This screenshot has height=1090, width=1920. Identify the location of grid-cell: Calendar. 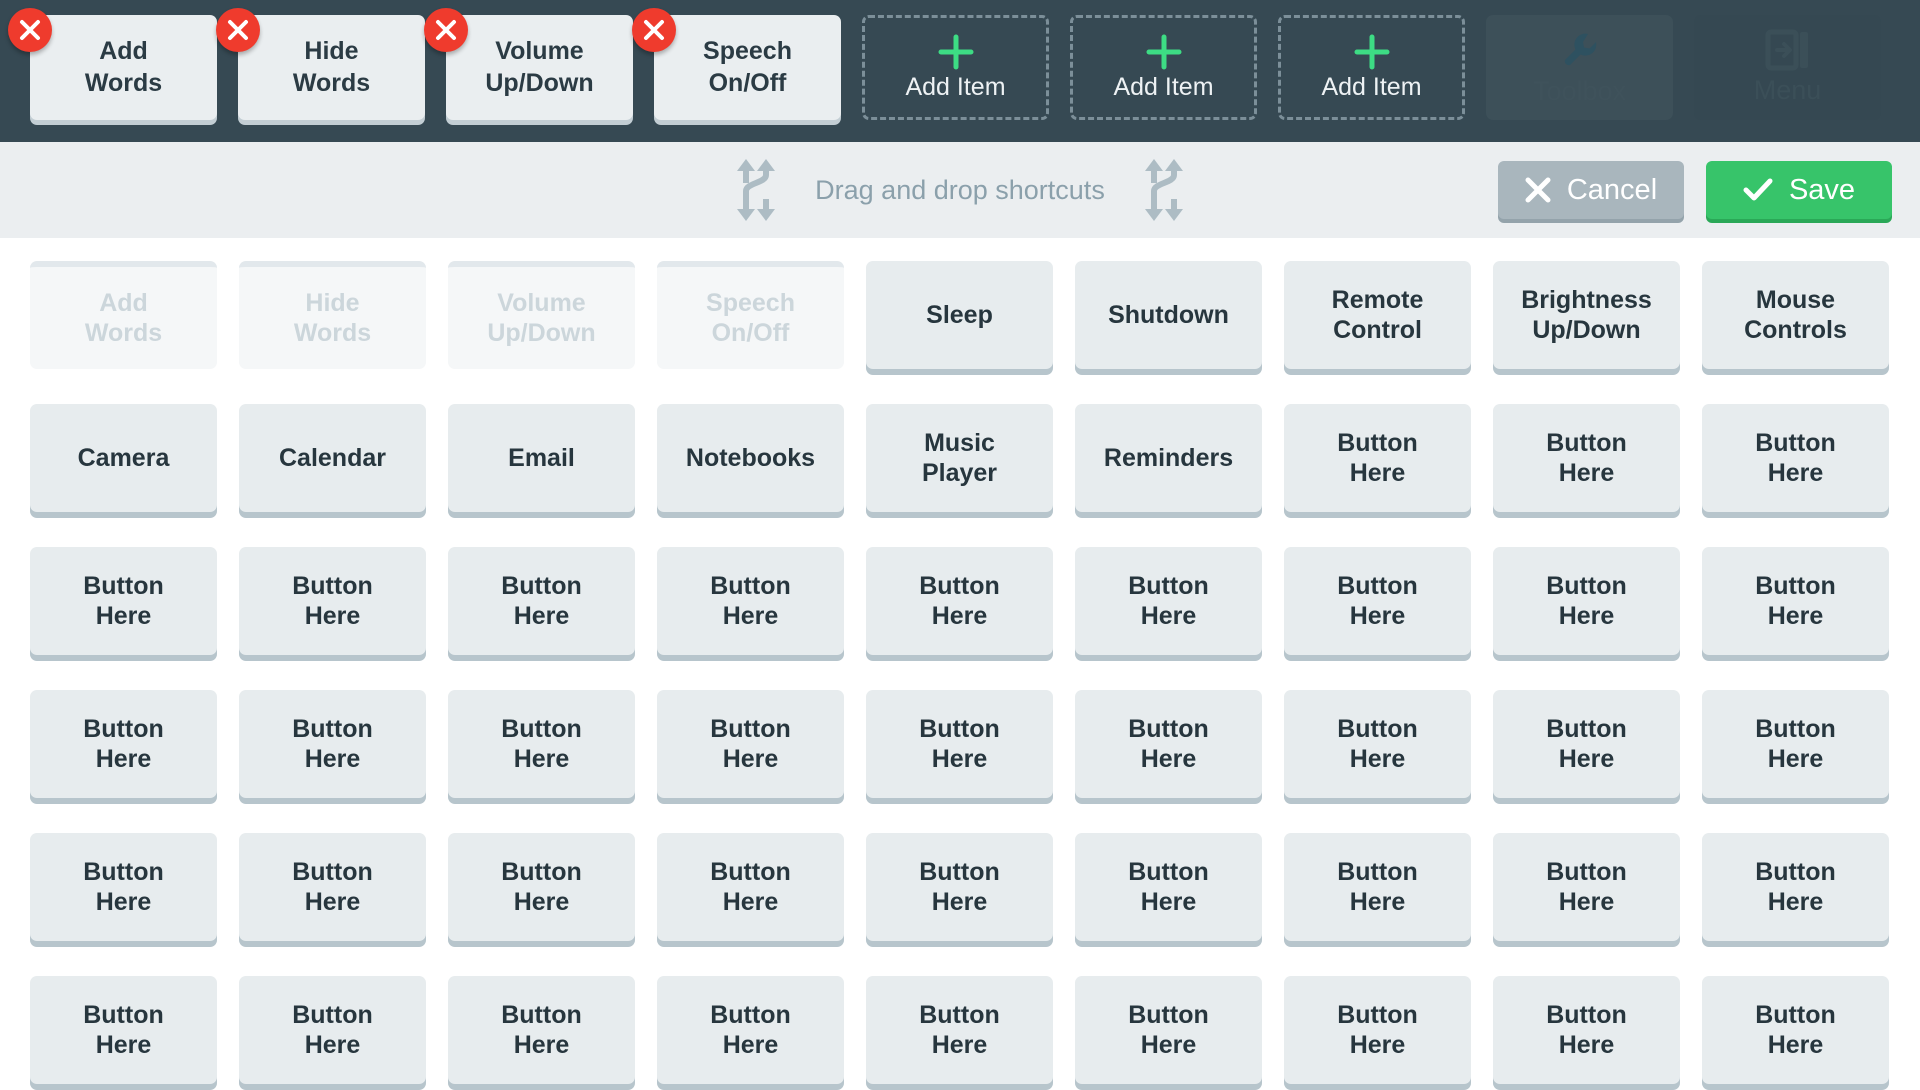
(332, 458).